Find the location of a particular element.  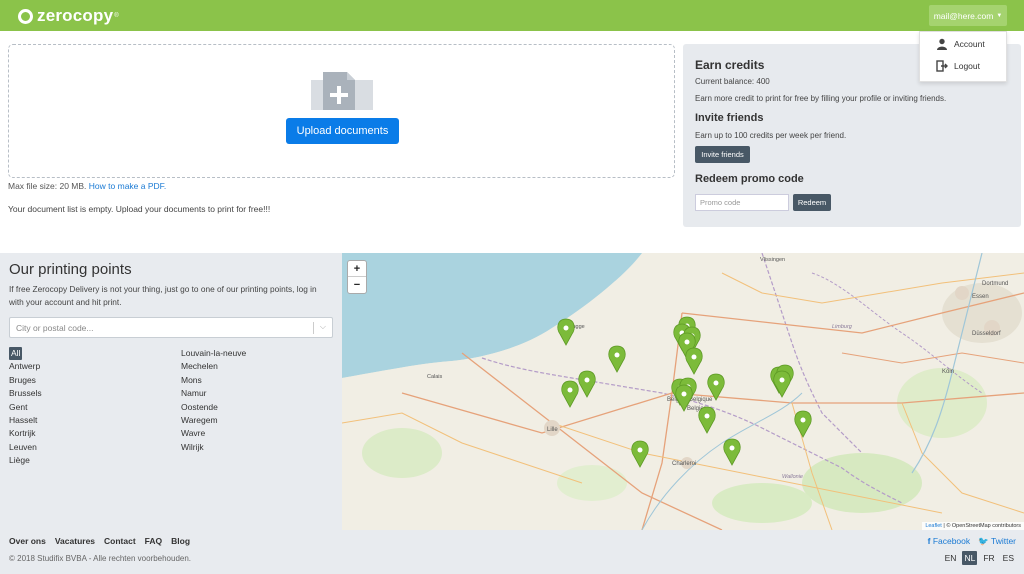

footer-link-over-ons: Over ons is located at coordinates (27, 541).